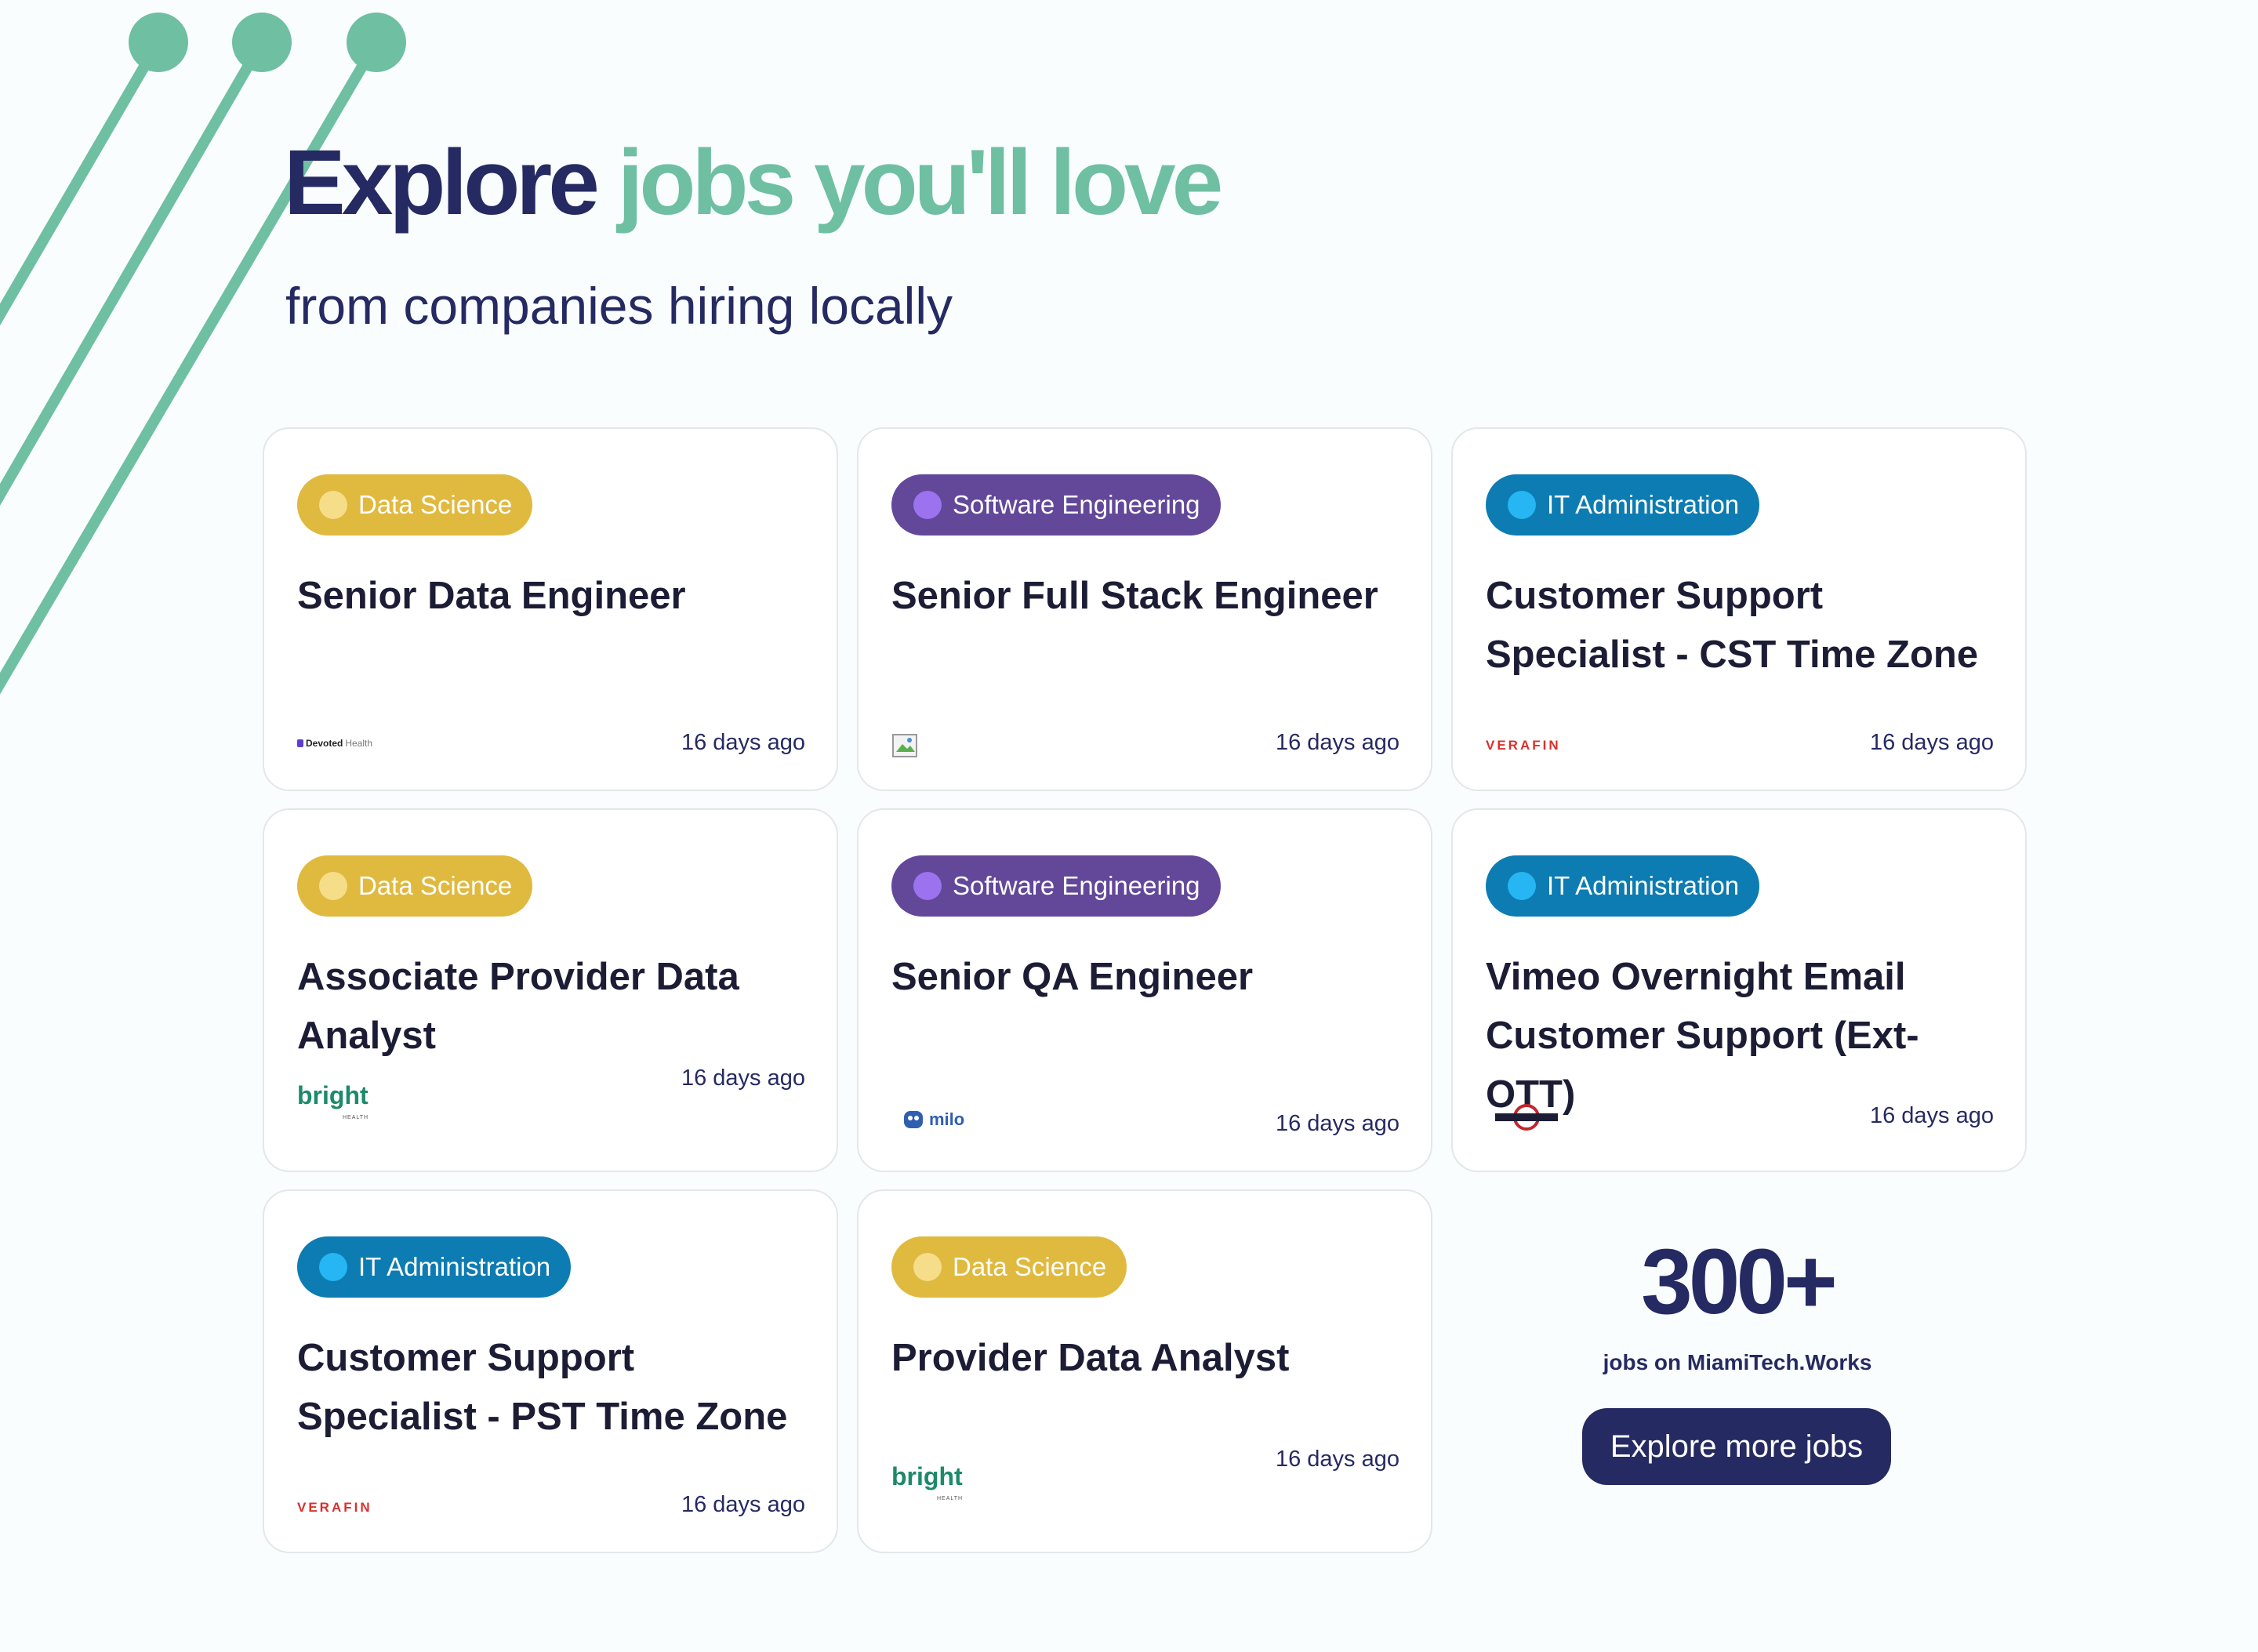 The image size is (2258, 1652). What do you see at coordinates (933, 1119) in the screenshot?
I see `company-logo: milo` at bounding box center [933, 1119].